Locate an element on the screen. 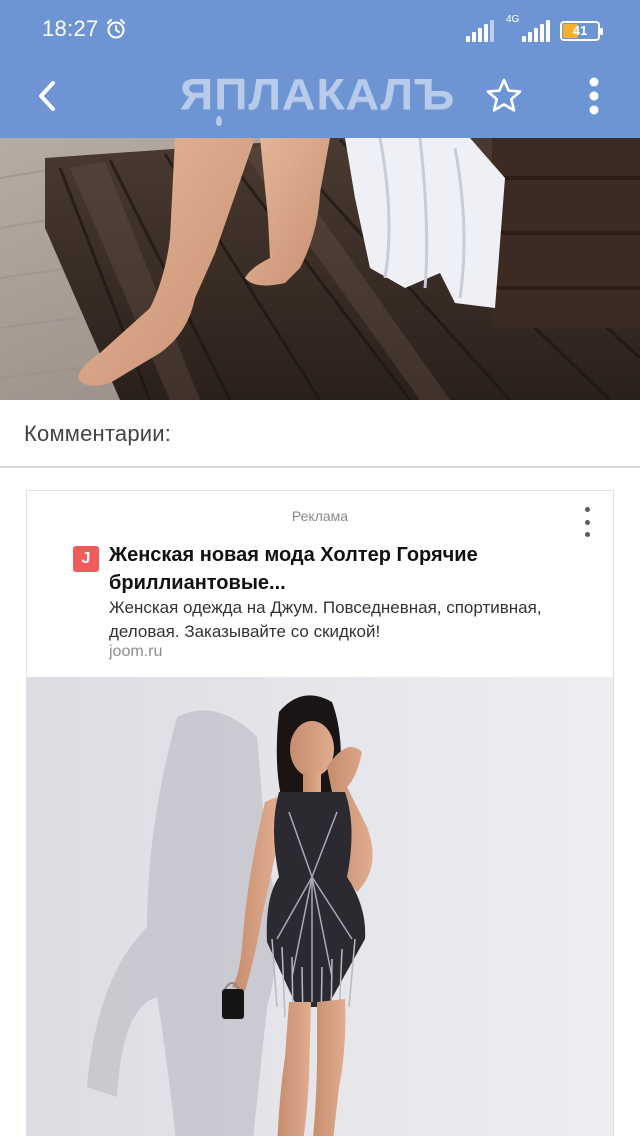 This screenshot has width=640, height=1136. overflow-menu-button is located at coordinates (594, 96).